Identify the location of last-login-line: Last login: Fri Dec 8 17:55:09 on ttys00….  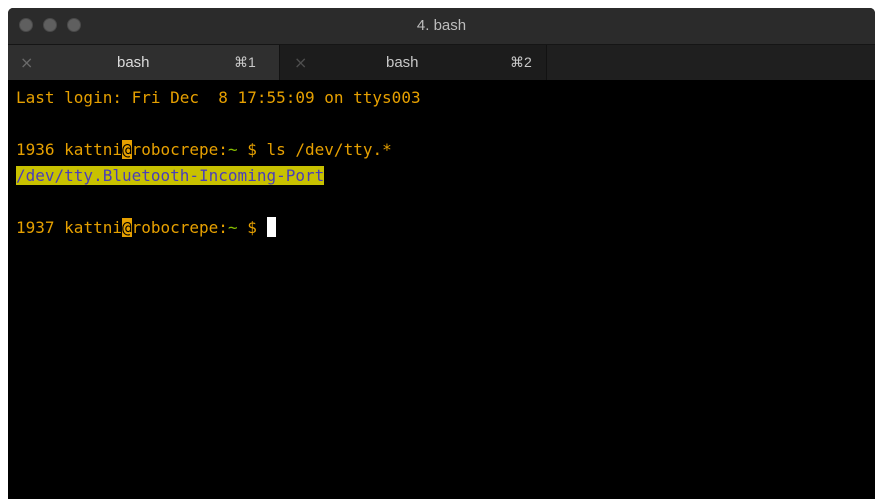
(218, 97).